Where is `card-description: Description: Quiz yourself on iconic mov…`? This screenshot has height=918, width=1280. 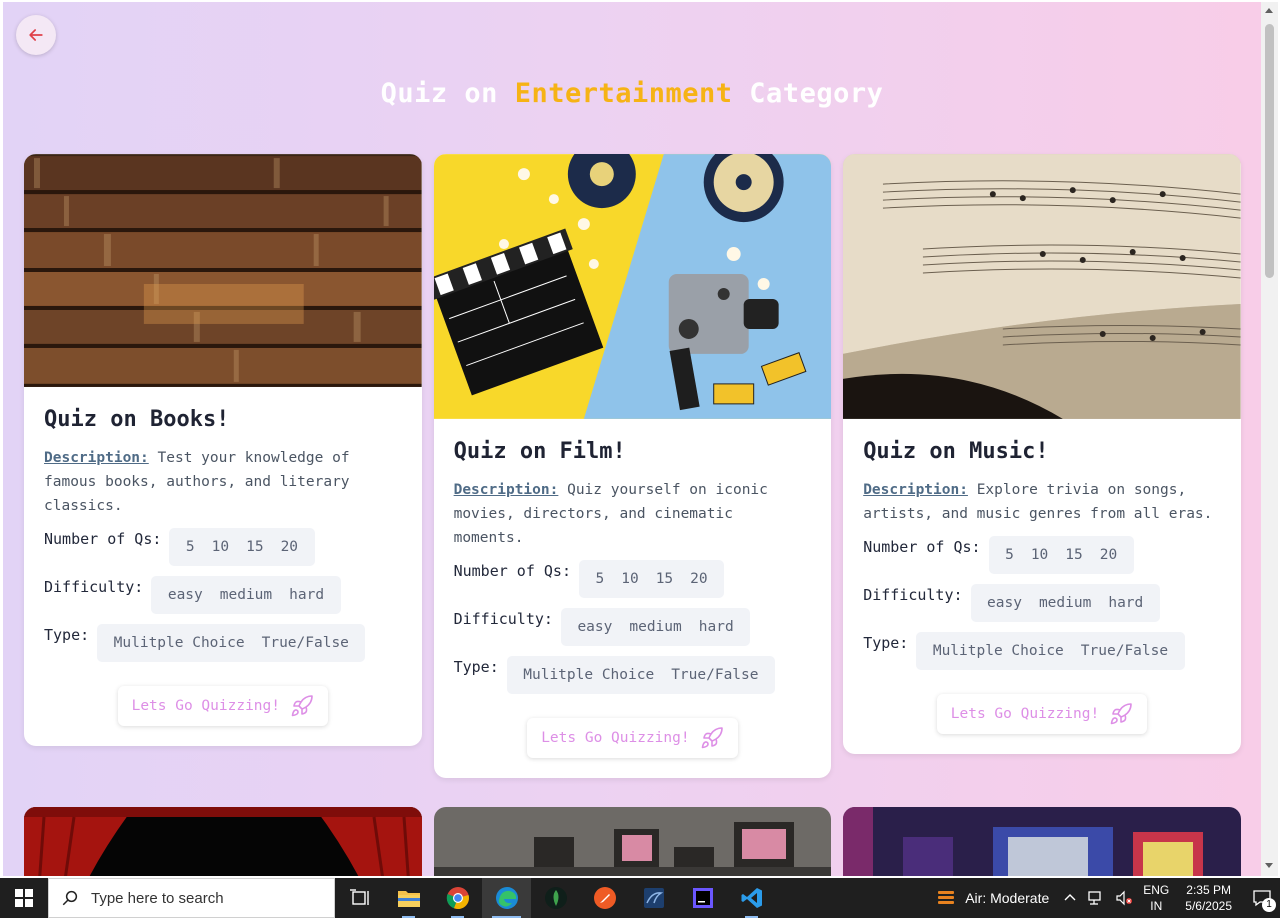
card-description: Description: Quiz yourself on iconic mov… is located at coordinates (633, 514).